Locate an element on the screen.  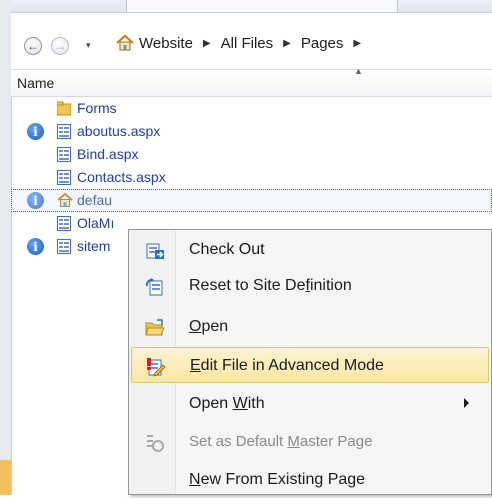
breadcrumb-all-files: All Files is located at coordinates (247, 43).